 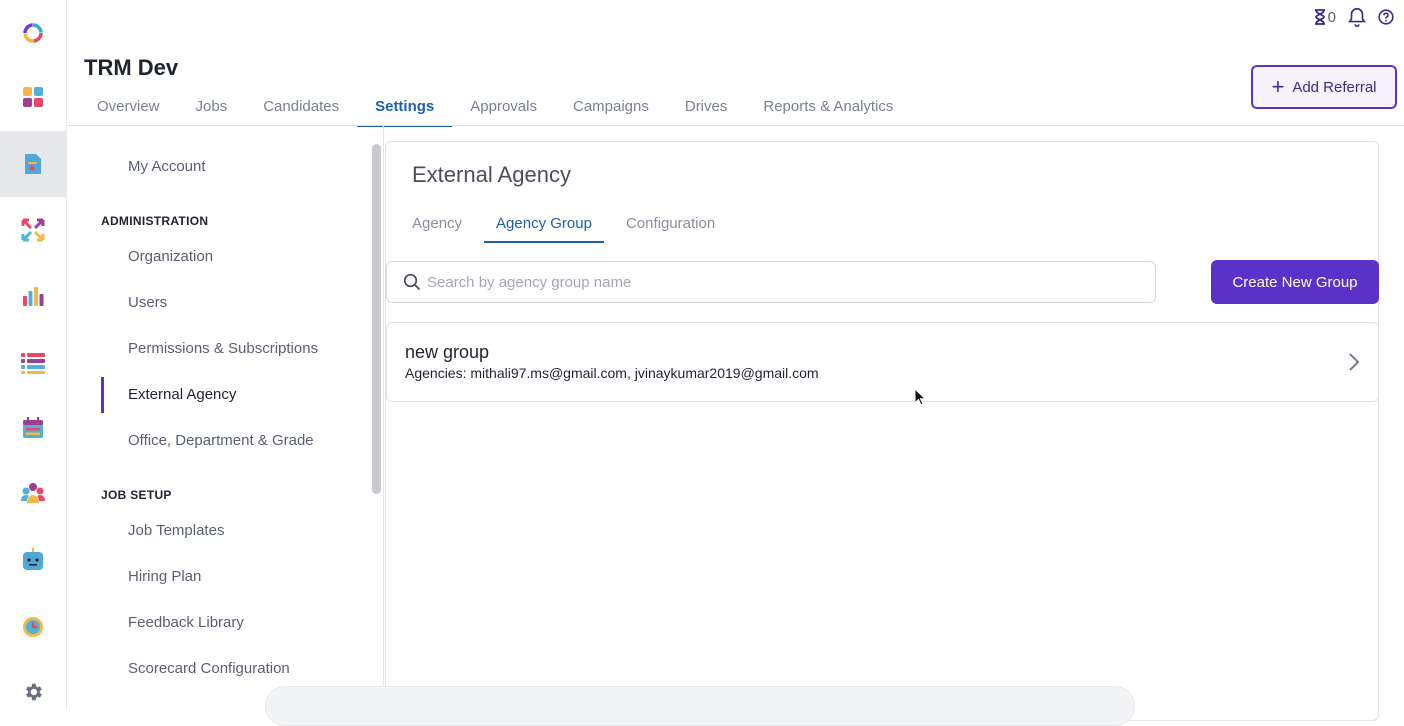 What do you see at coordinates (33, 296) in the screenshot?
I see `analytics-bars-icon` at bounding box center [33, 296].